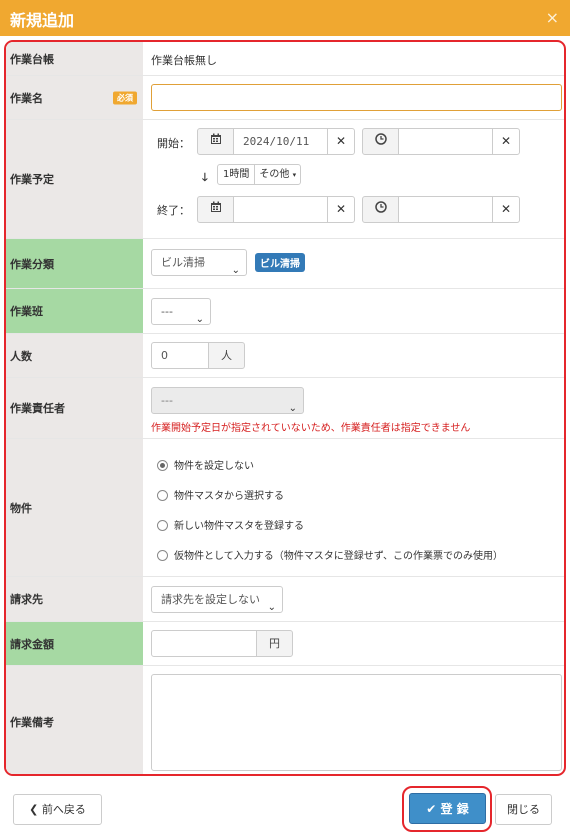  What do you see at coordinates (220, 494) in the screenshot?
I see `property-option-master: 物件マスタから選択する` at bounding box center [220, 494].